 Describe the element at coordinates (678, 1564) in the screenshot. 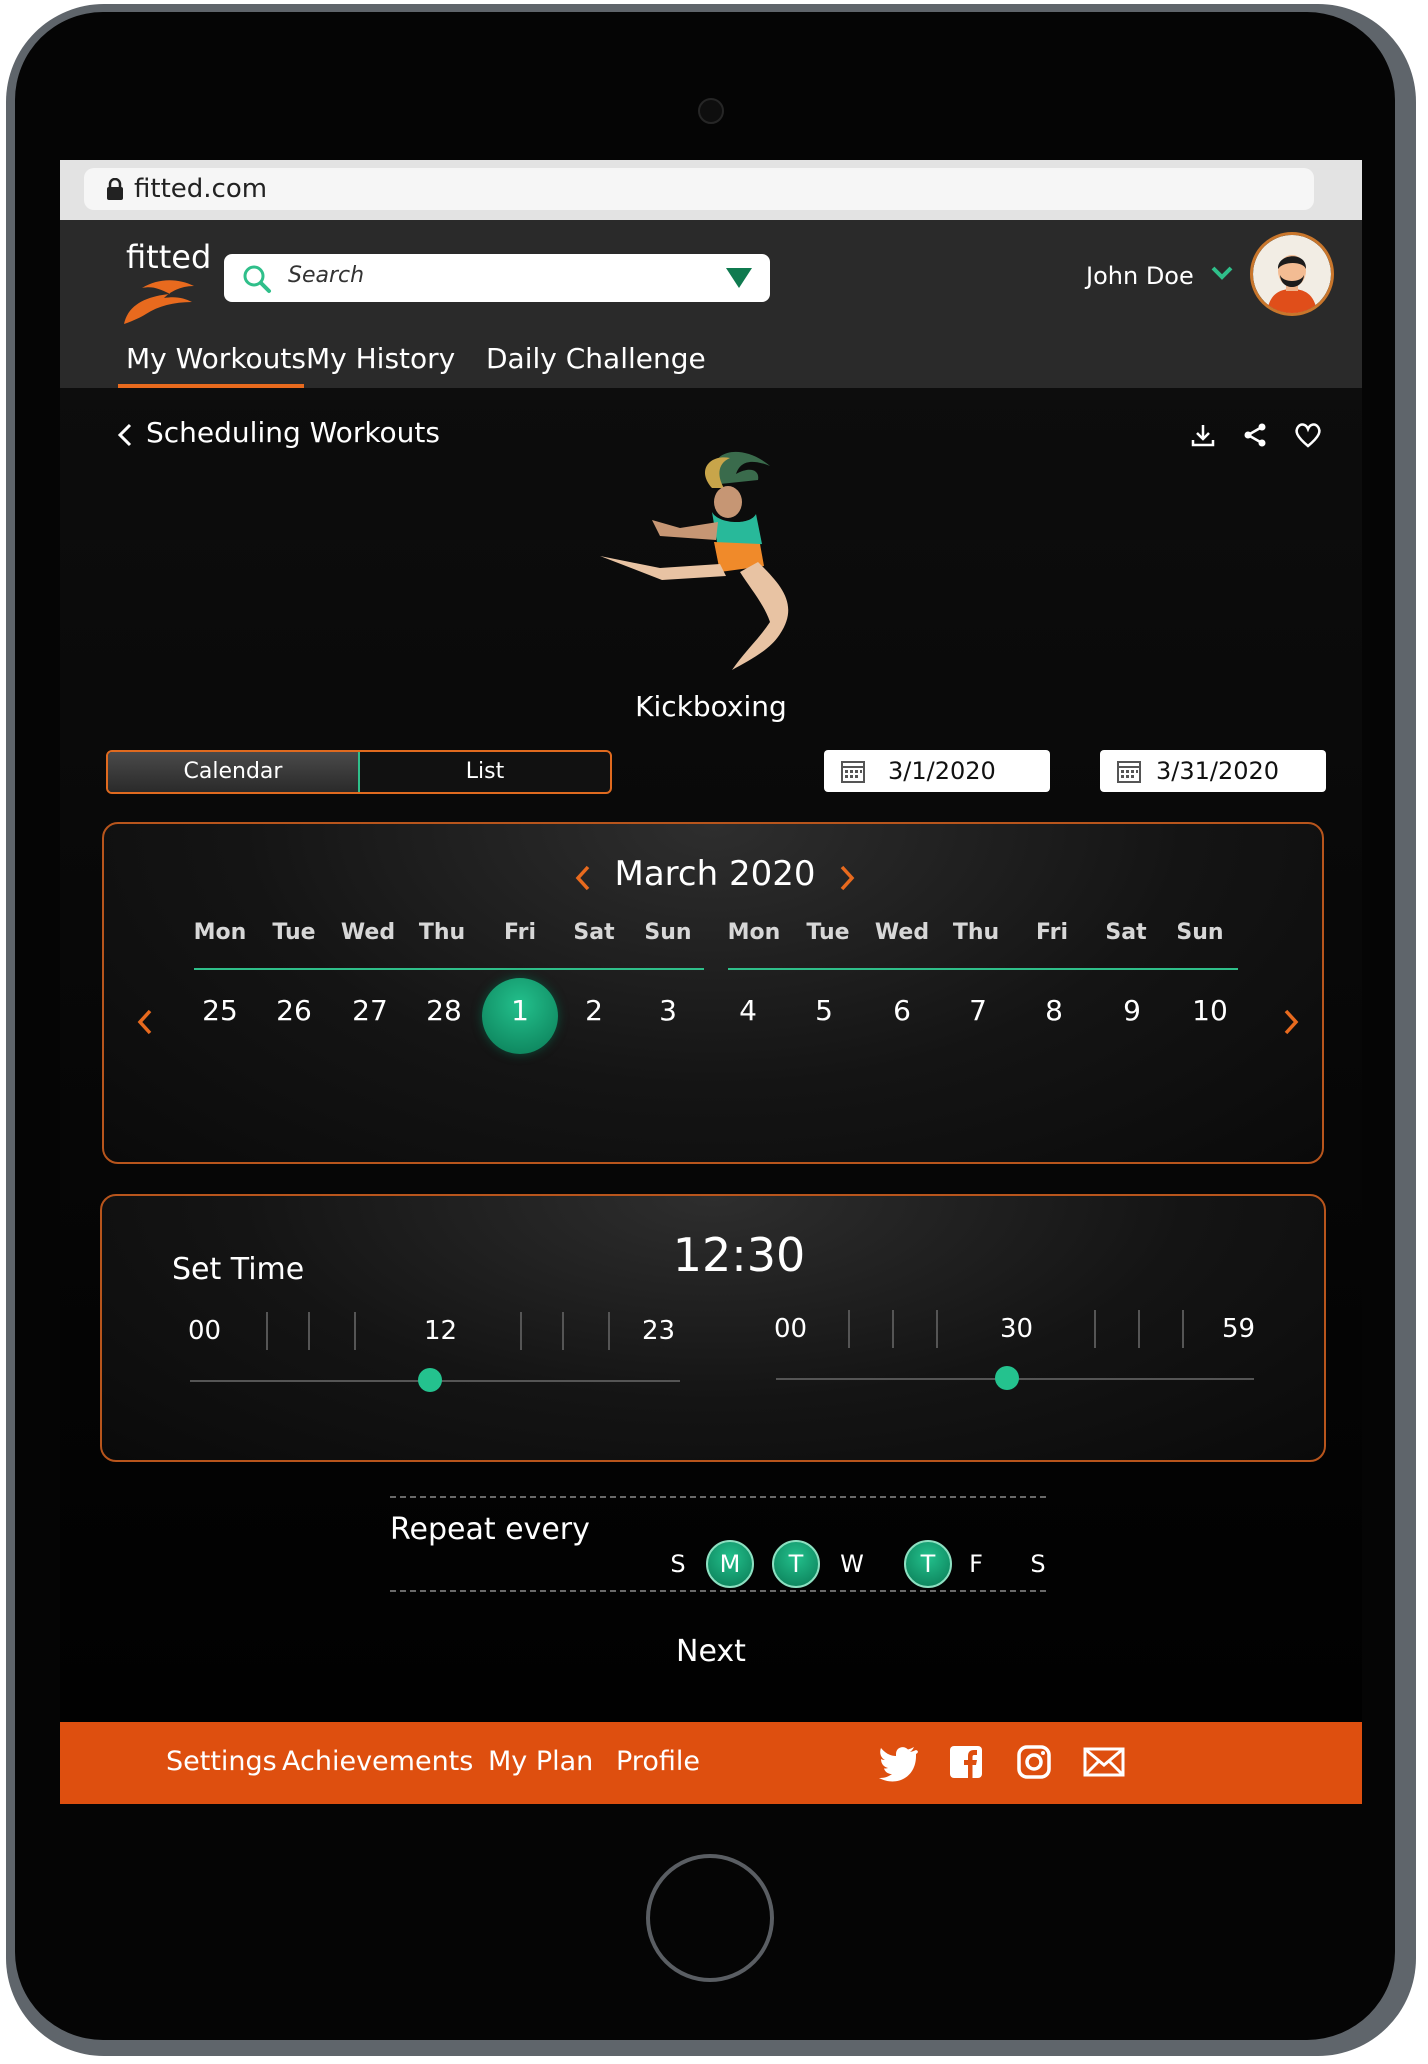

I see `repeat-day-sun: S` at that location.